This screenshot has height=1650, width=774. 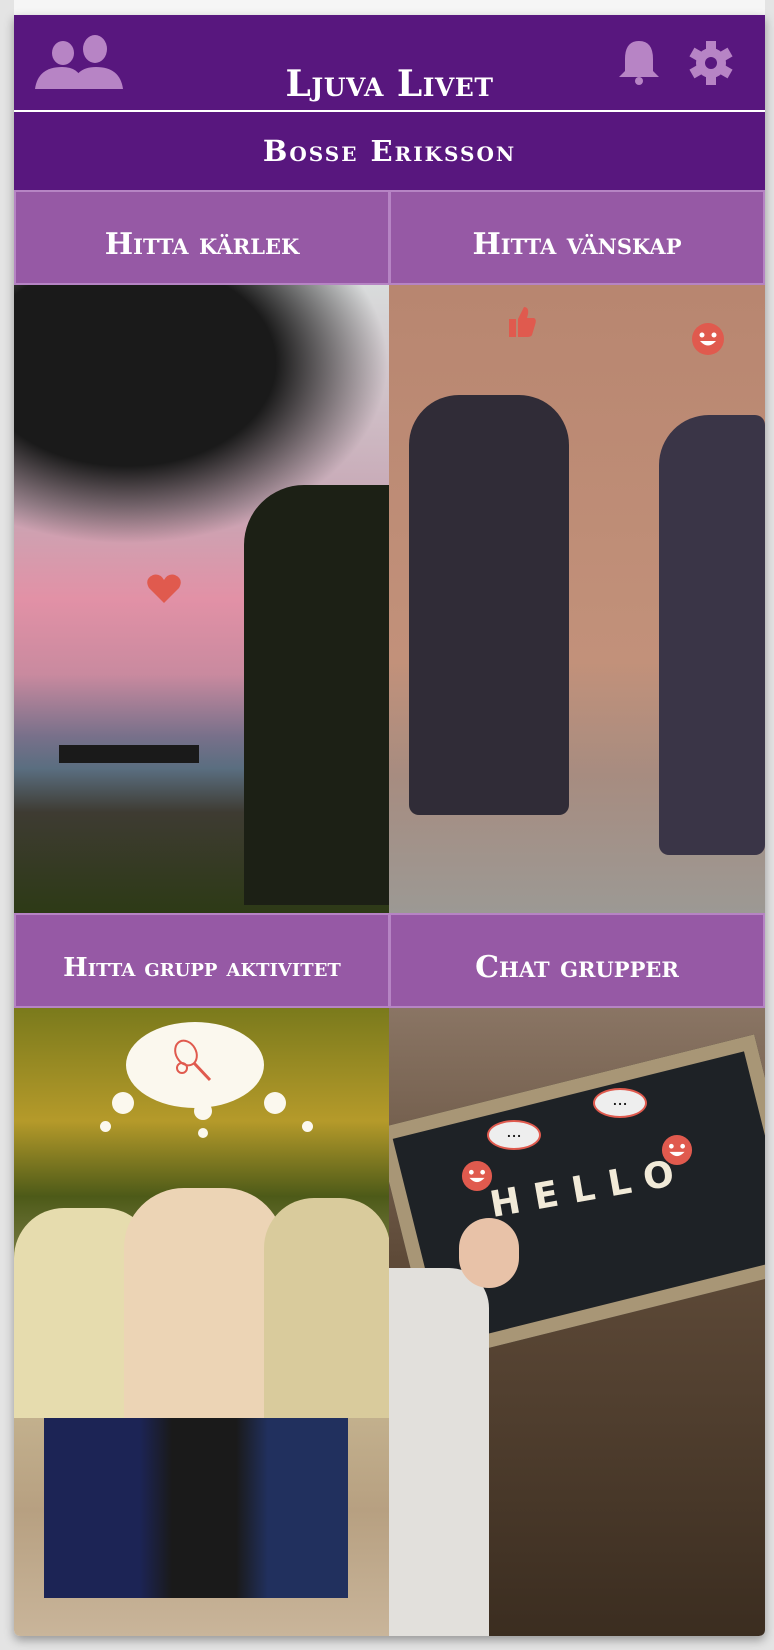 What do you see at coordinates (317, 695) in the screenshot?
I see `tree-silhouette` at bounding box center [317, 695].